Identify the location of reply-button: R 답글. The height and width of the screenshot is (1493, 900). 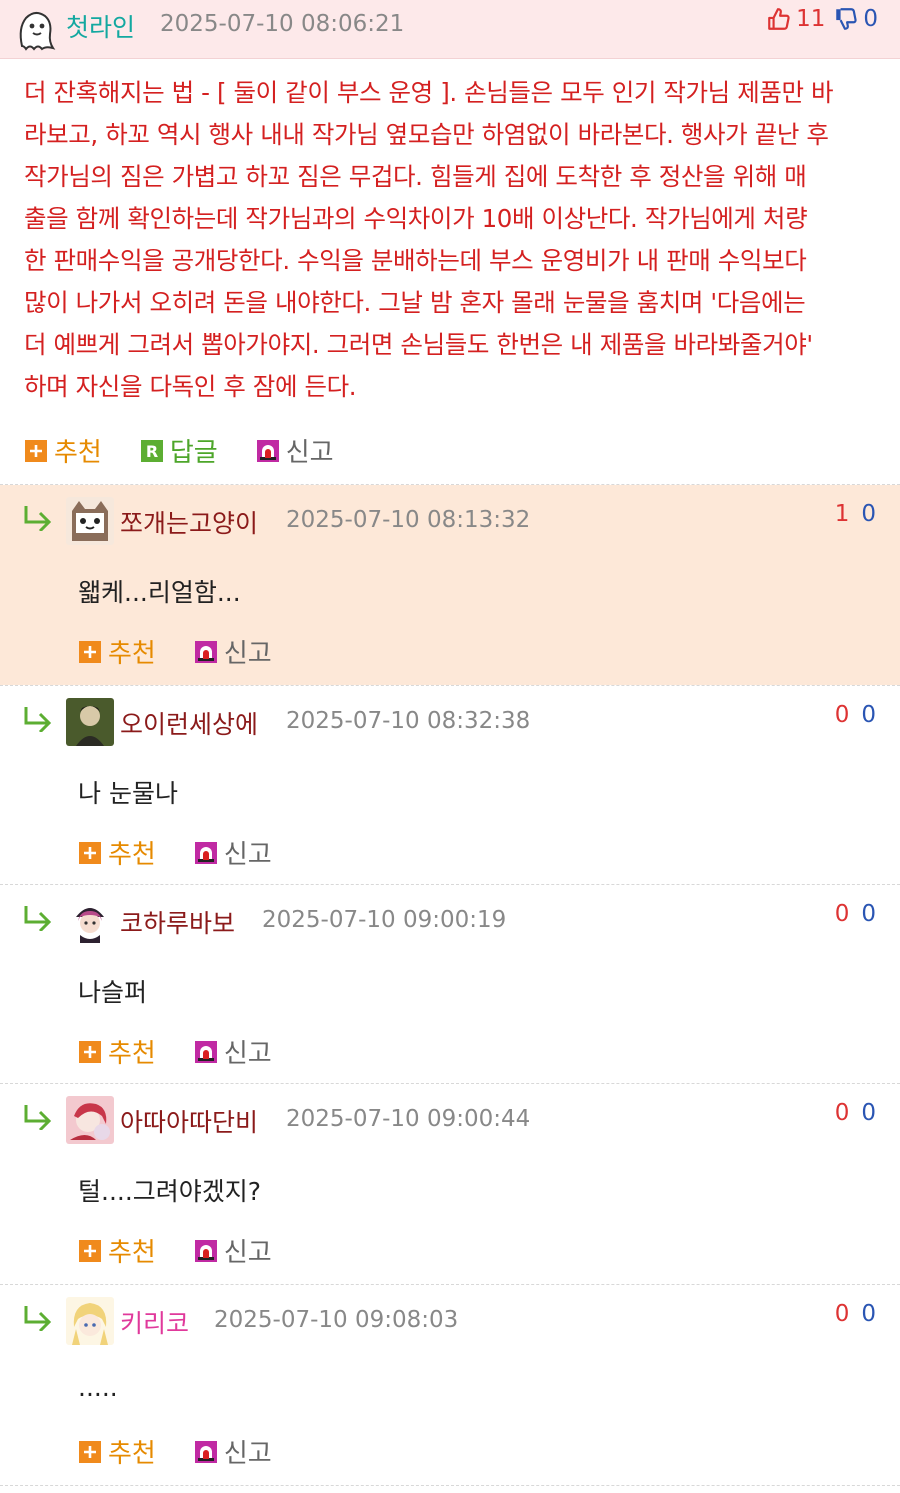
(179, 450).